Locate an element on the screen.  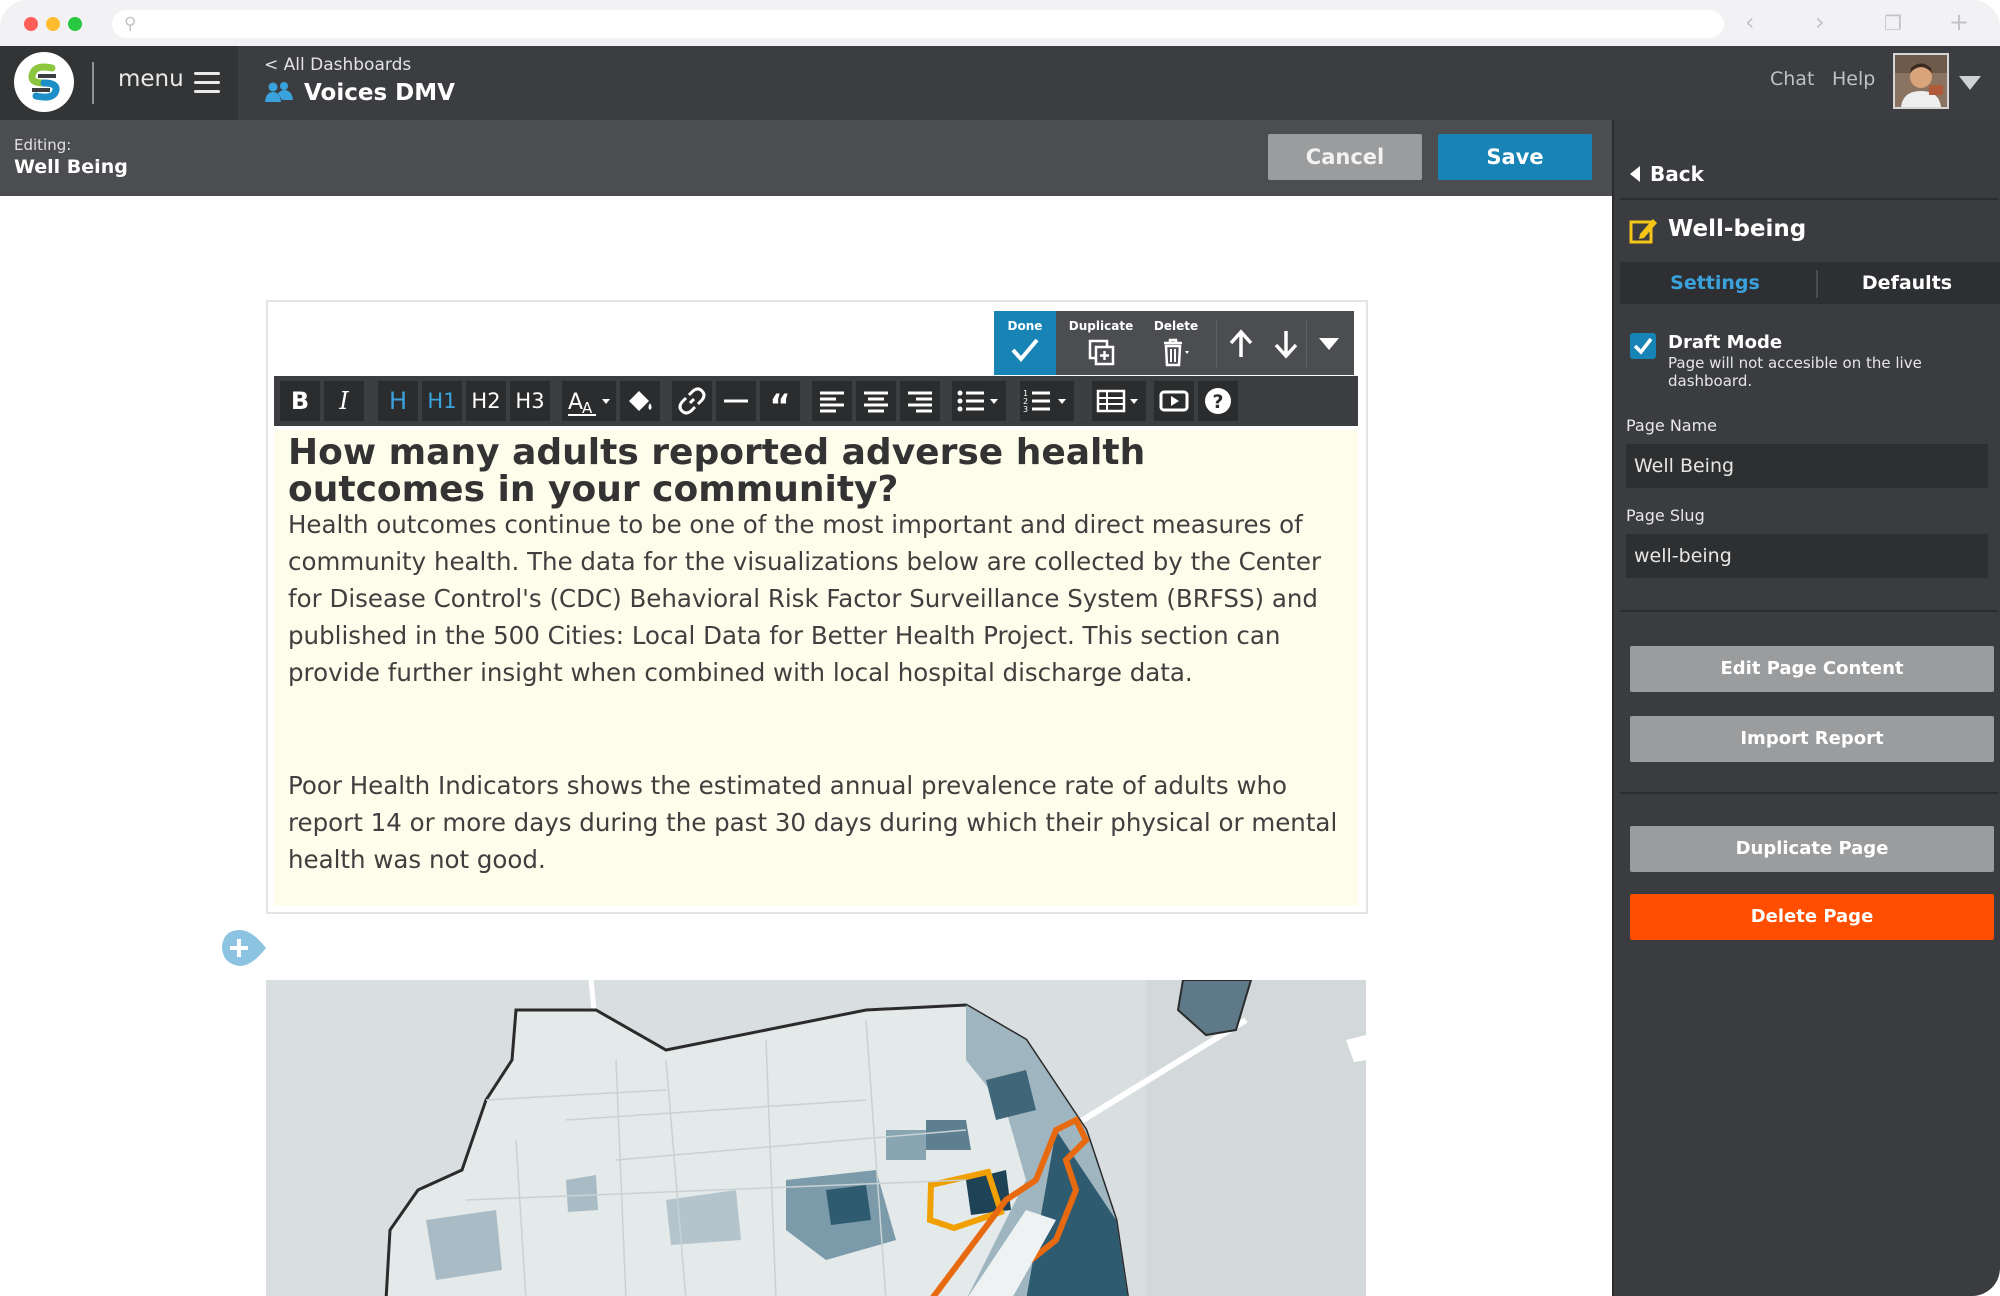
align-right-icon is located at coordinates (920, 402).